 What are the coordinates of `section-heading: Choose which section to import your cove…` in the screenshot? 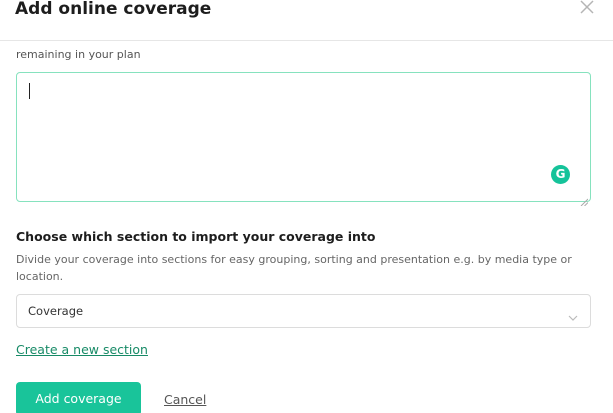 It's located at (196, 236).